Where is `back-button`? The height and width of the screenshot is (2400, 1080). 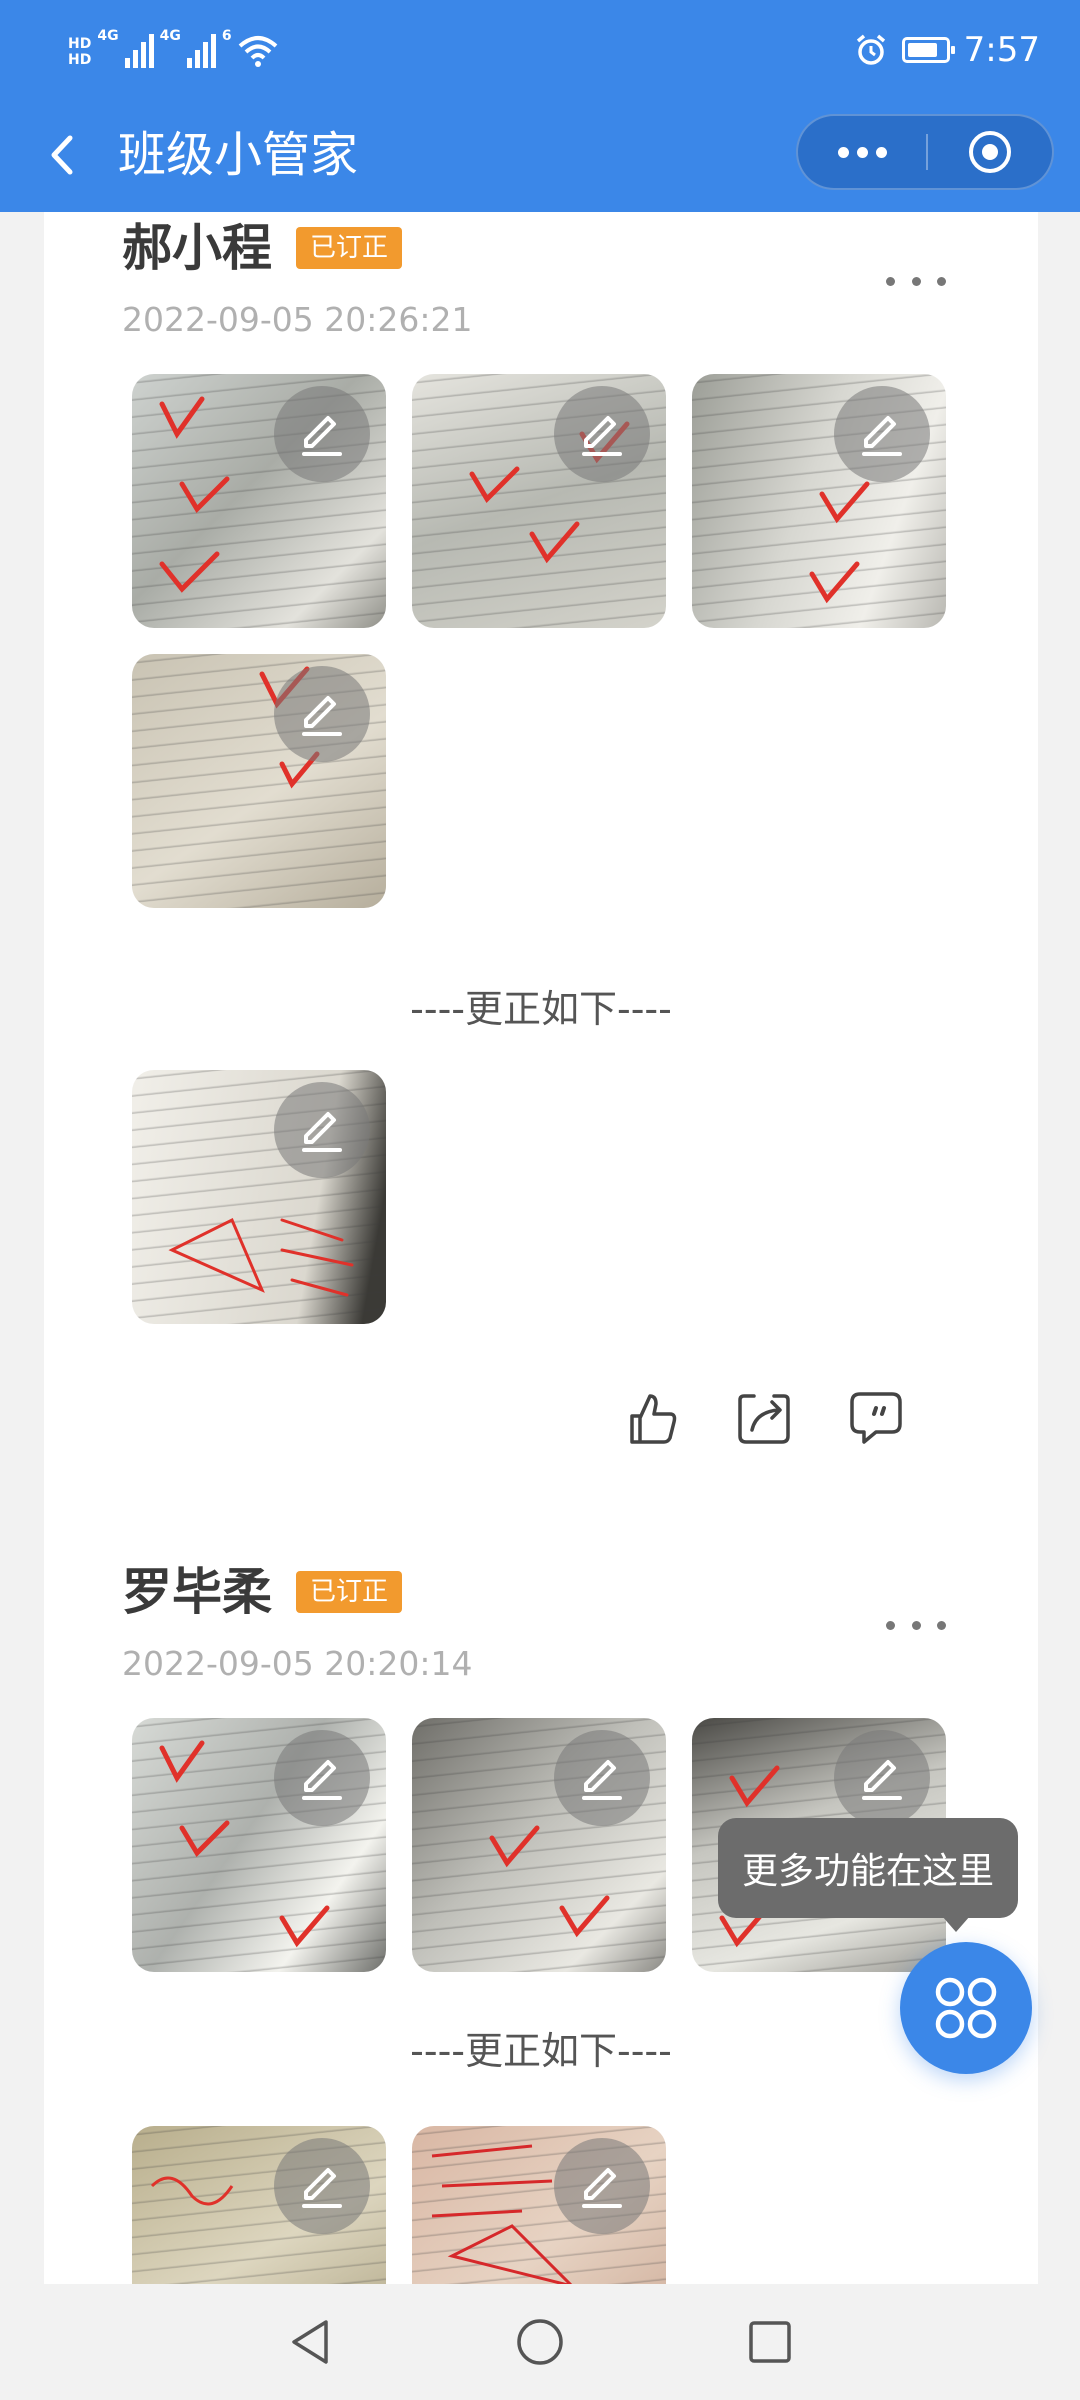
back-button is located at coordinates (68, 155).